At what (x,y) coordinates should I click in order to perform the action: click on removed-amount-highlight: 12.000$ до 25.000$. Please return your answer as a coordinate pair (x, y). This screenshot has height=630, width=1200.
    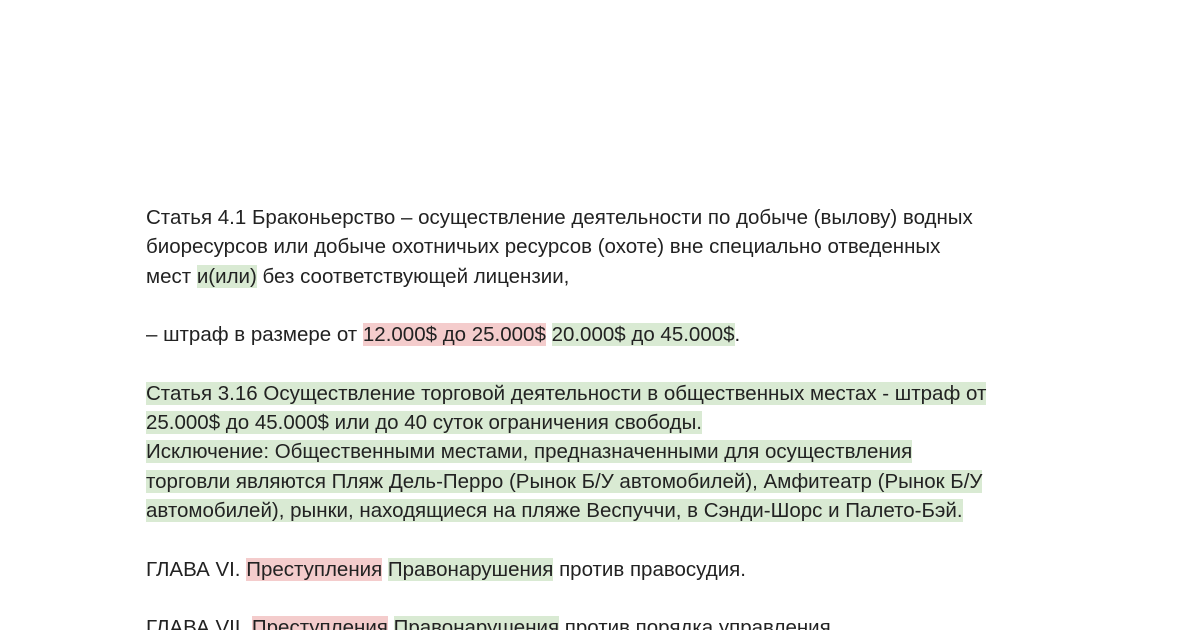
    Looking at the image, I should click on (454, 335).